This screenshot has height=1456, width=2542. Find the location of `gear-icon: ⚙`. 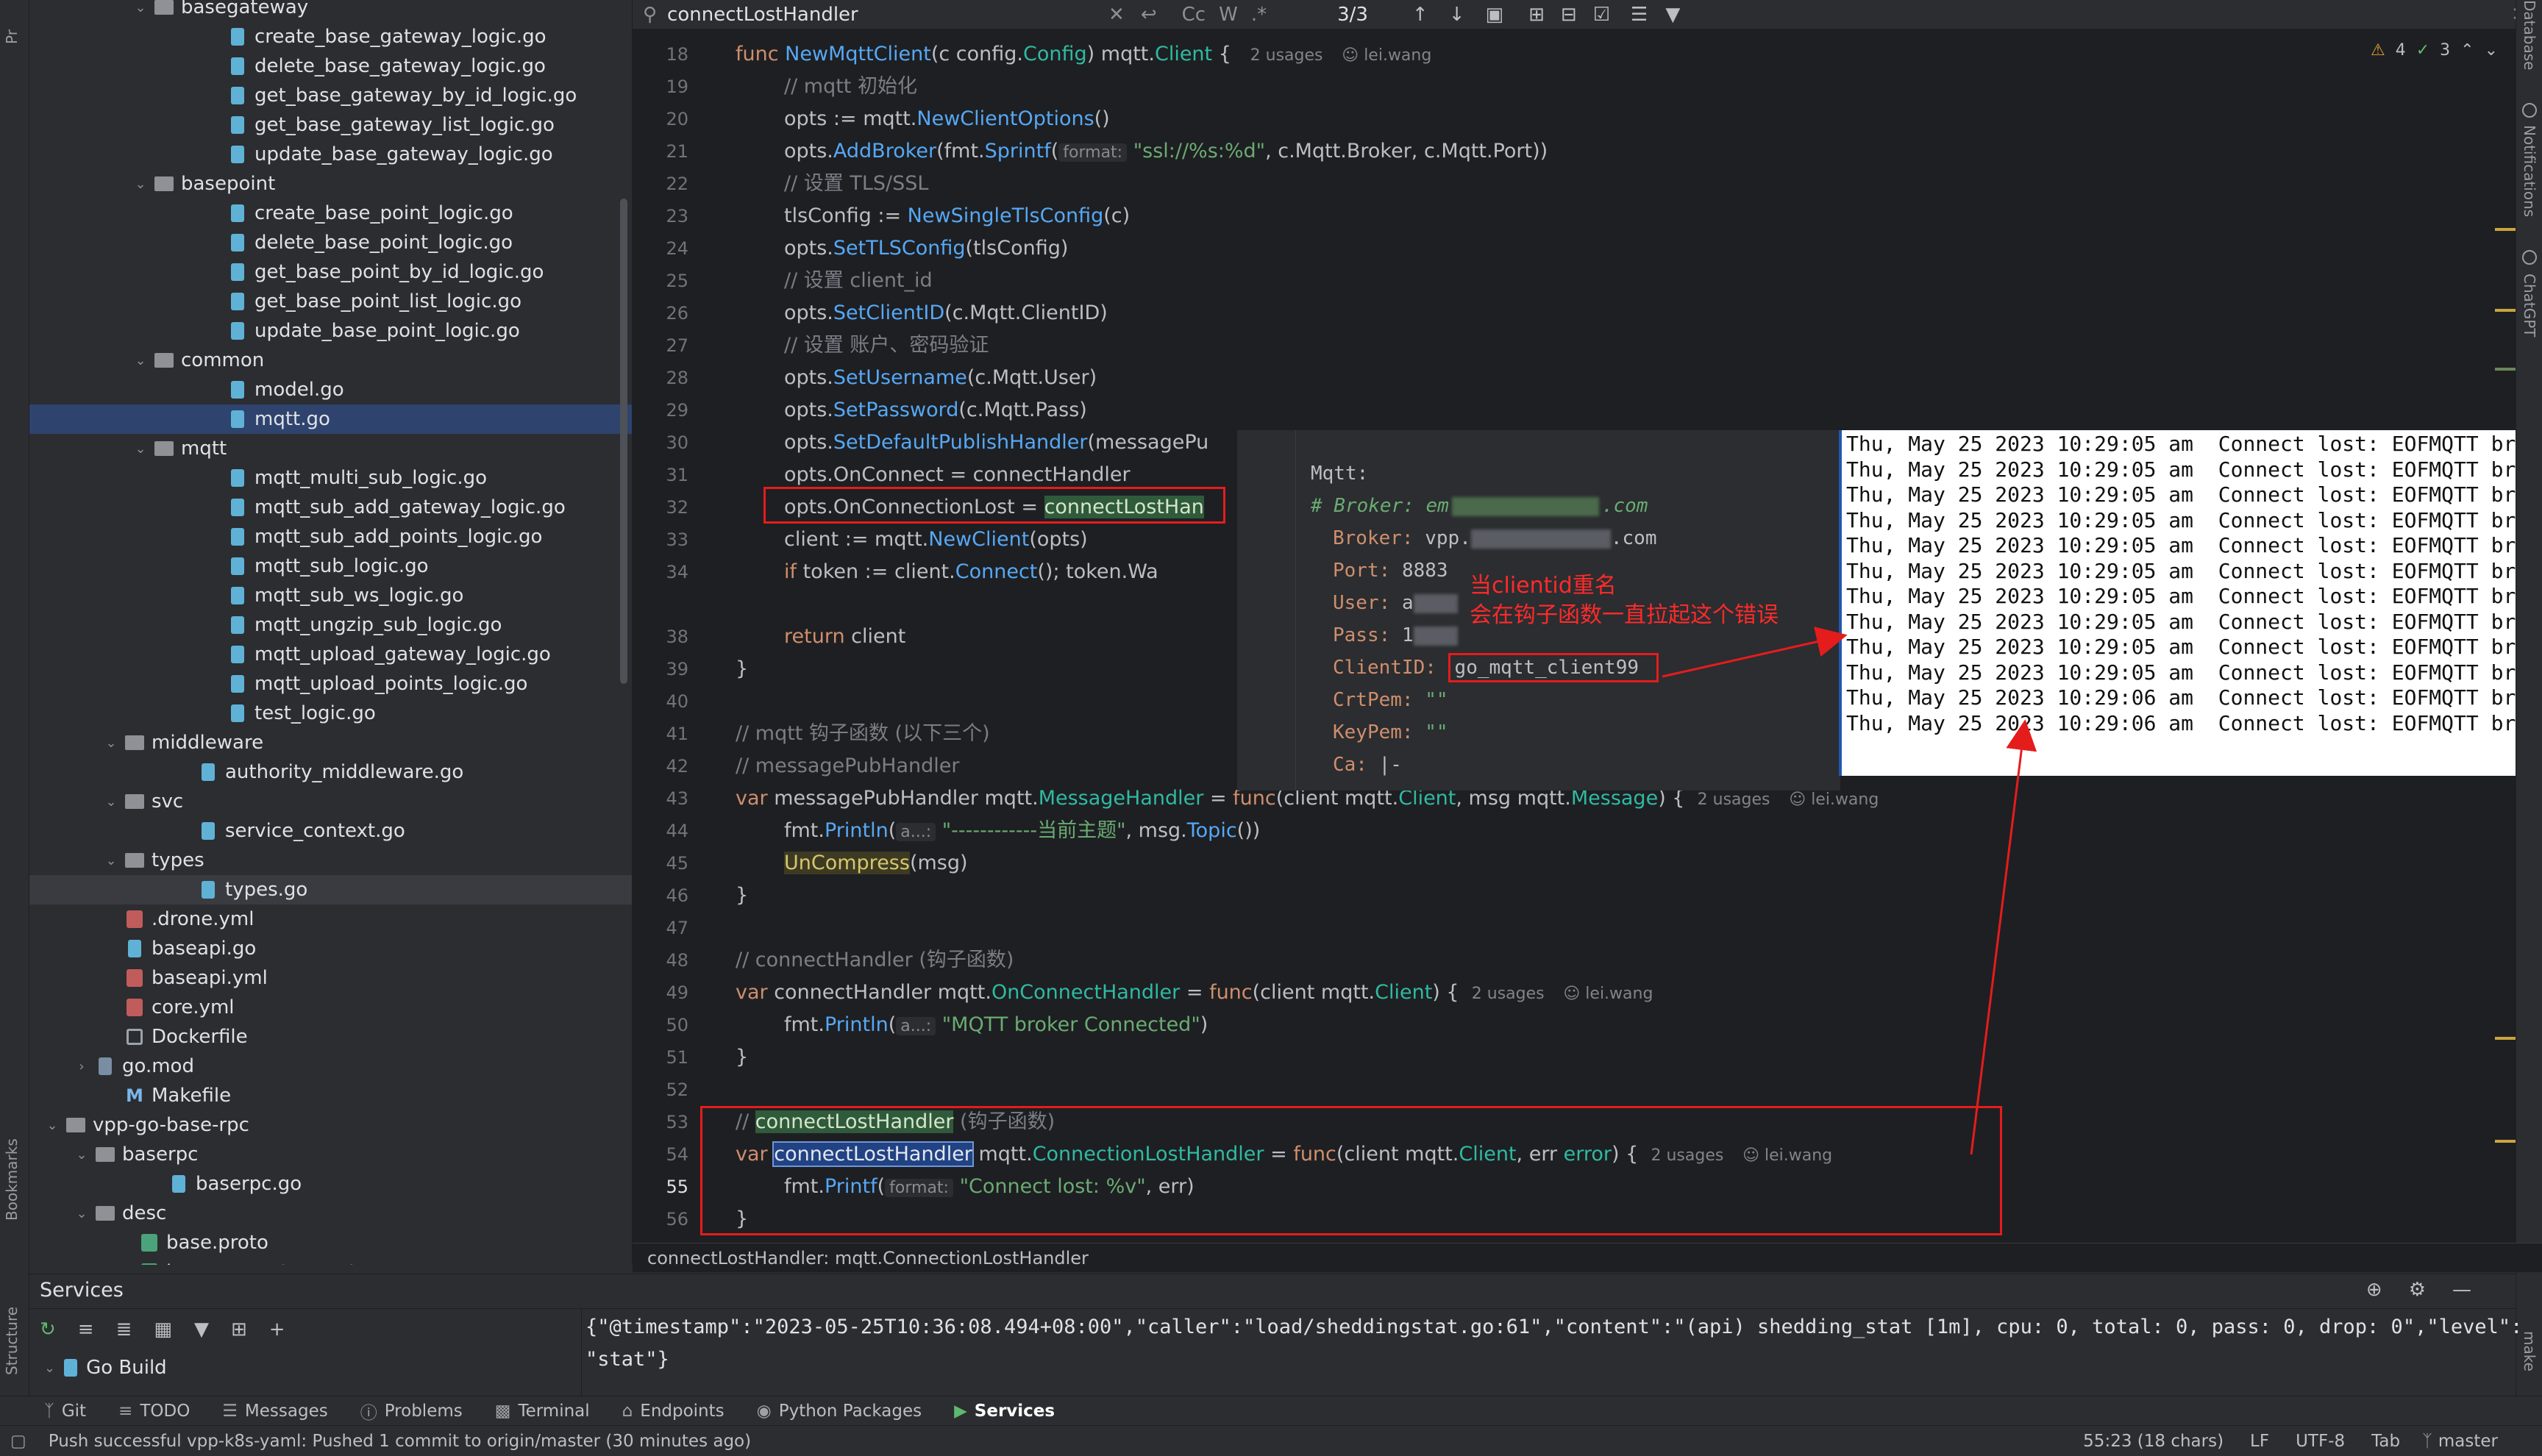

gear-icon: ⚙ is located at coordinates (2418, 1290).